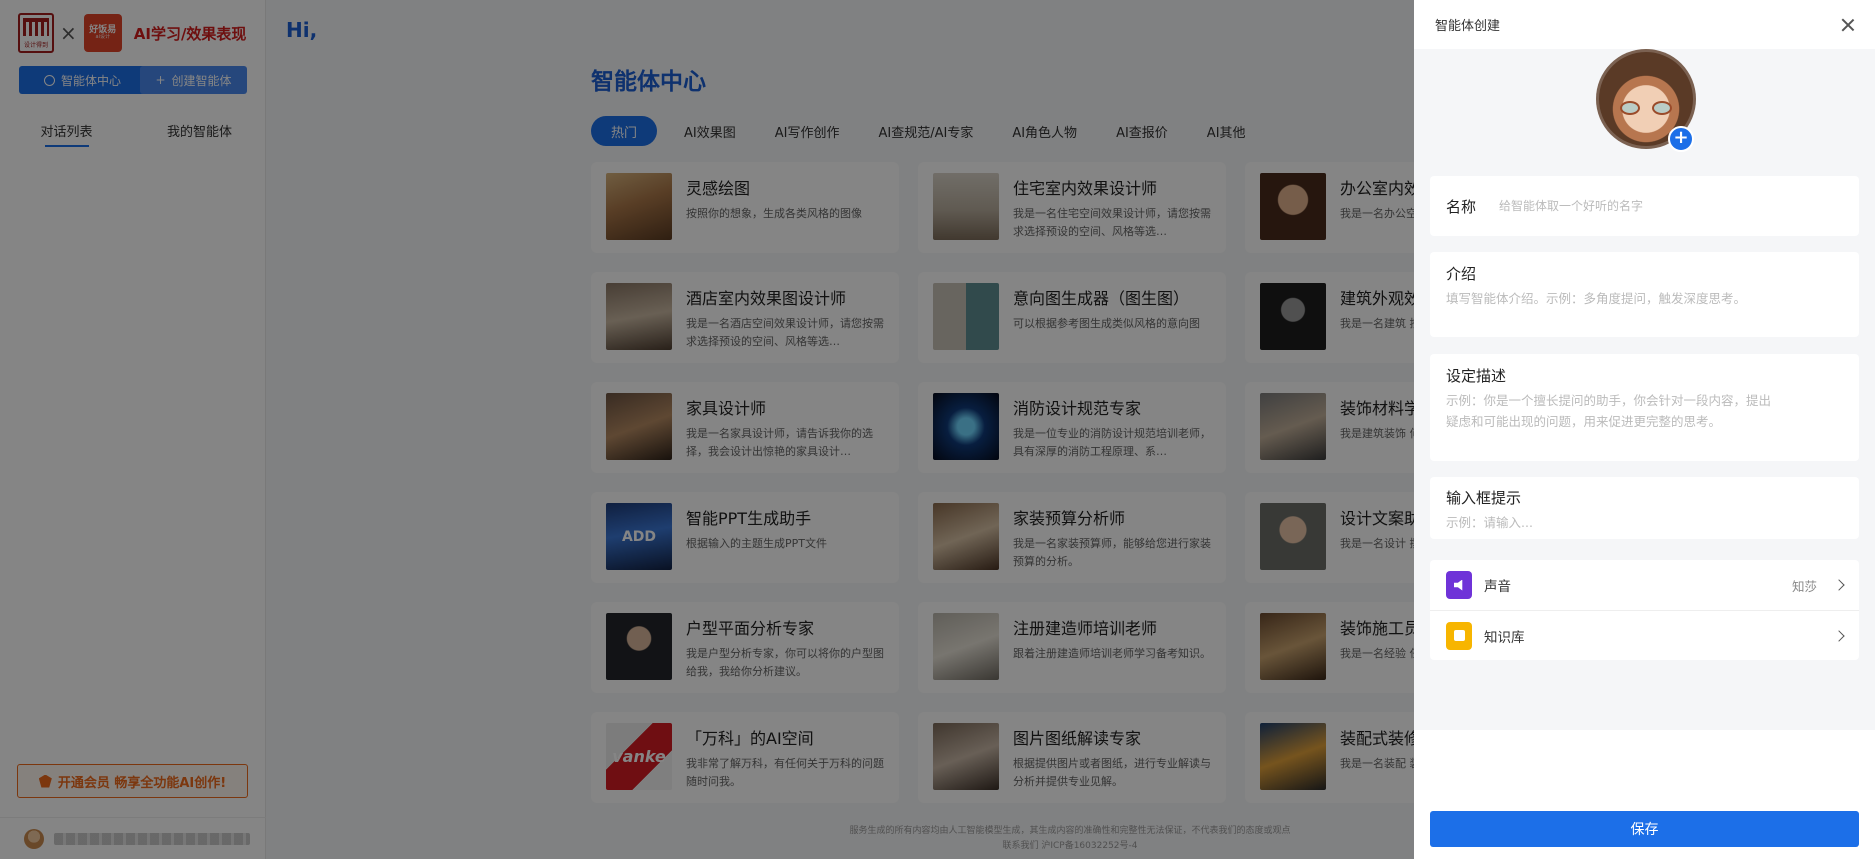 The width and height of the screenshot is (1875, 859). I want to click on drawer-title: 智能体创建, so click(1468, 26).